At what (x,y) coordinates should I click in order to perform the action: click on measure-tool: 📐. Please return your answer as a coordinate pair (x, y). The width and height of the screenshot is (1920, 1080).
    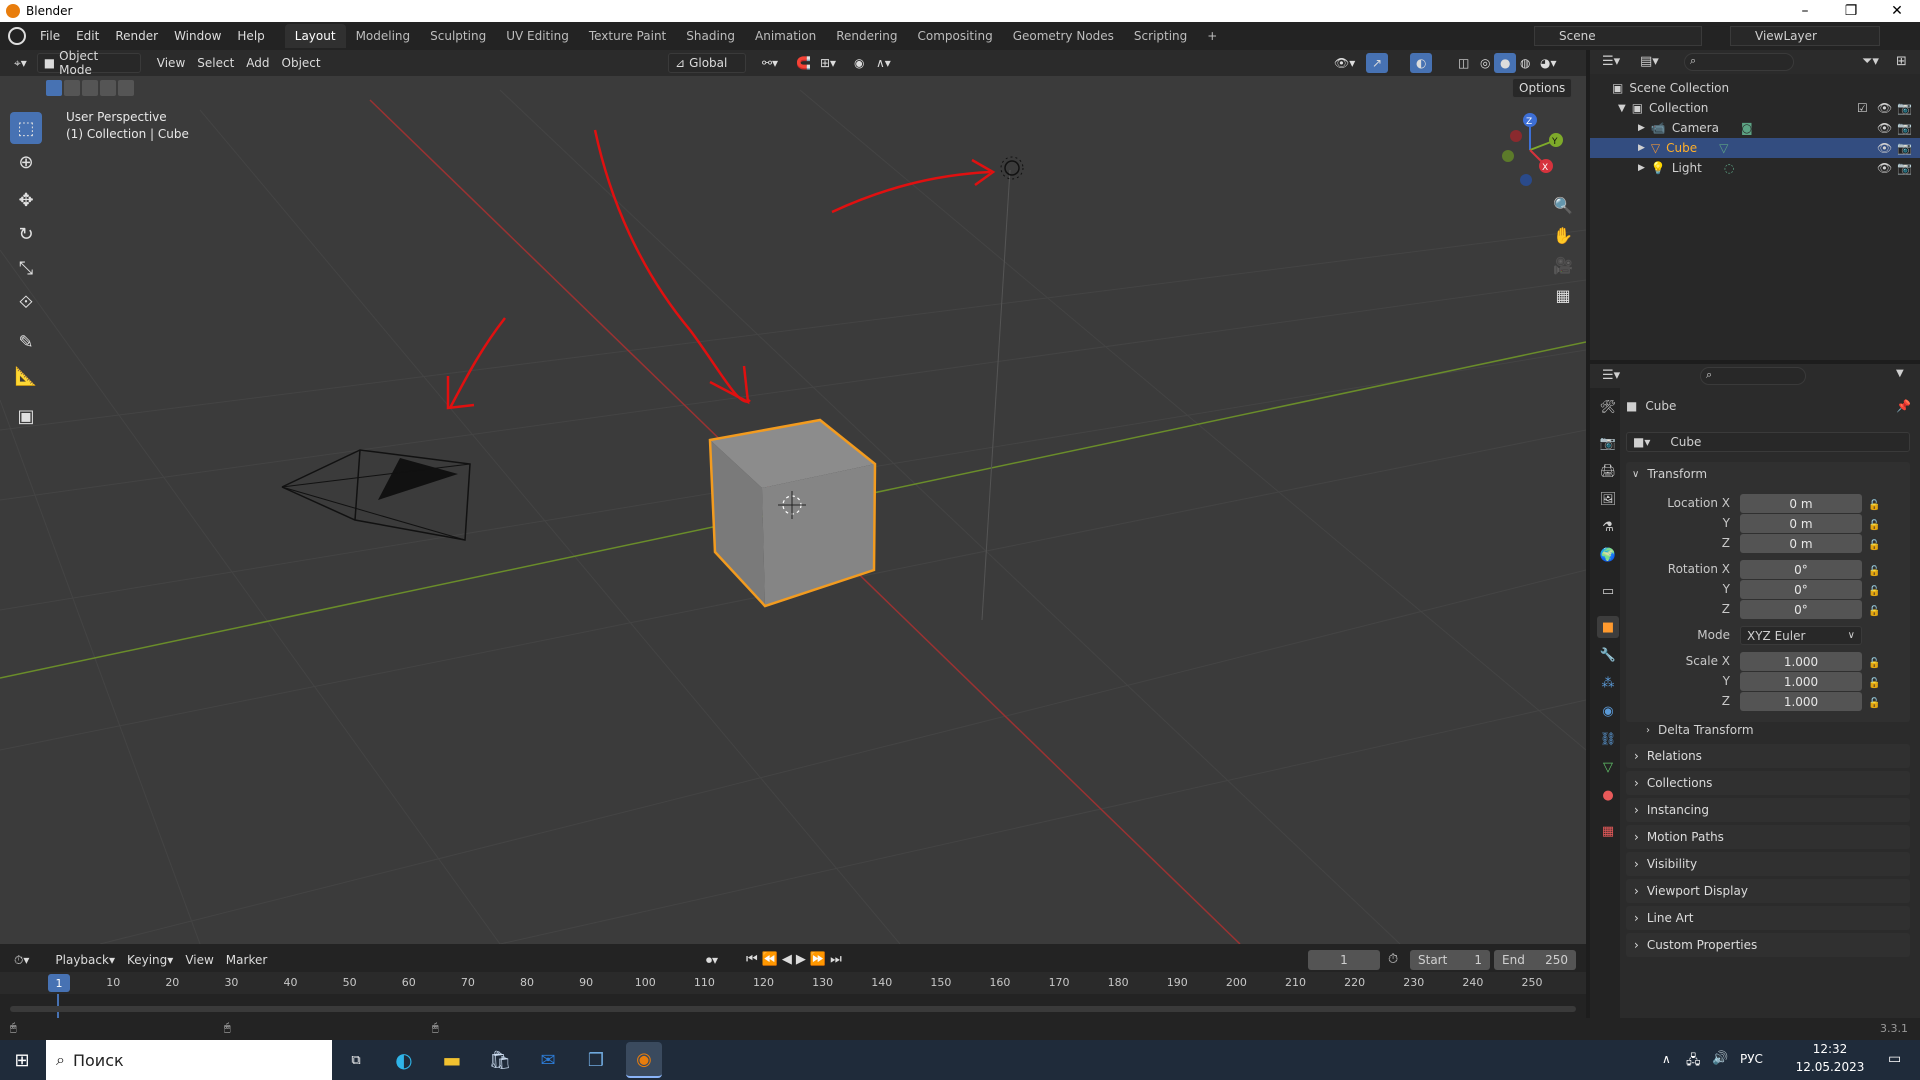
    Looking at the image, I should click on (26, 376).